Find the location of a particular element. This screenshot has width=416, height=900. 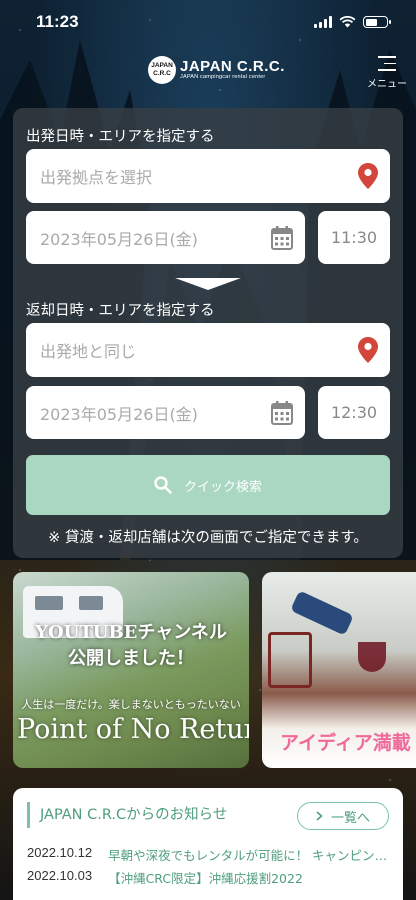

chevron-right-icon is located at coordinates (319, 816).